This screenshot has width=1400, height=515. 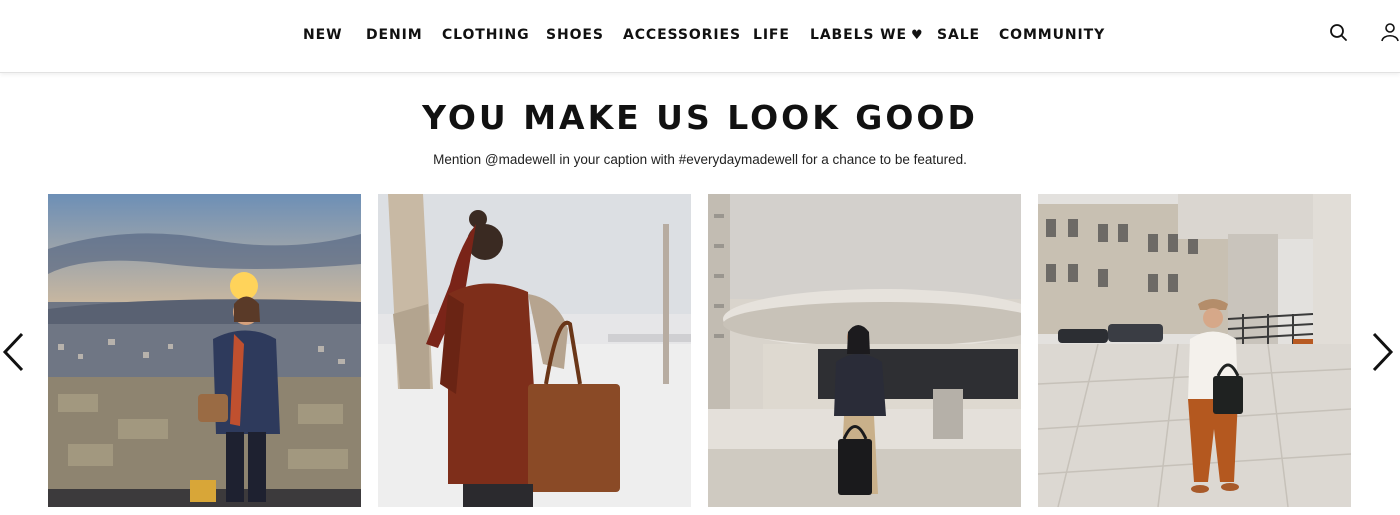 What do you see at coordinates (700, 117) in the screenshot?
I see `section-title: YOU MAKE US LOOK GOOD` at bounding box center [700, 117].